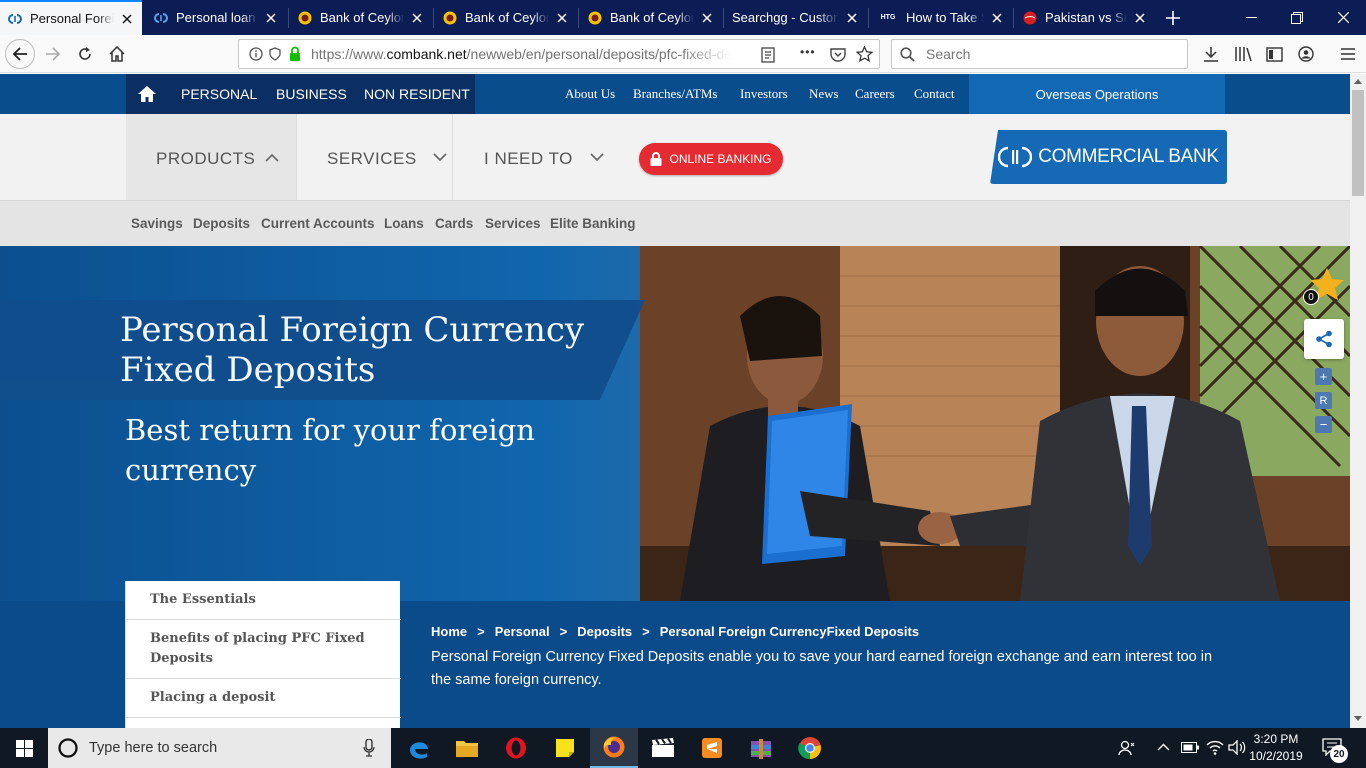 Image resolution: width=1366 pixels, height=768 pixels. What do you see at coordinates (404, 223) in the screenshot?
I see `subnav-loans: Loans` at bounding box center [404, 223].